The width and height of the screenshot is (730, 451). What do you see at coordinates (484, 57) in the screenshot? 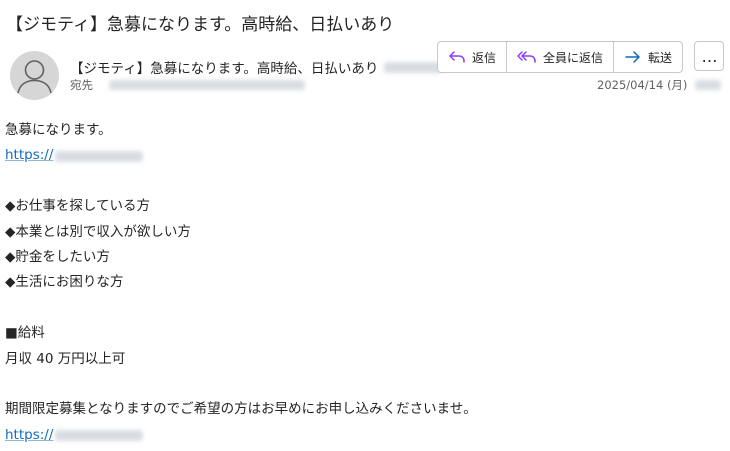
I see `reply-label: 返信` at bounding box center [484, 57].